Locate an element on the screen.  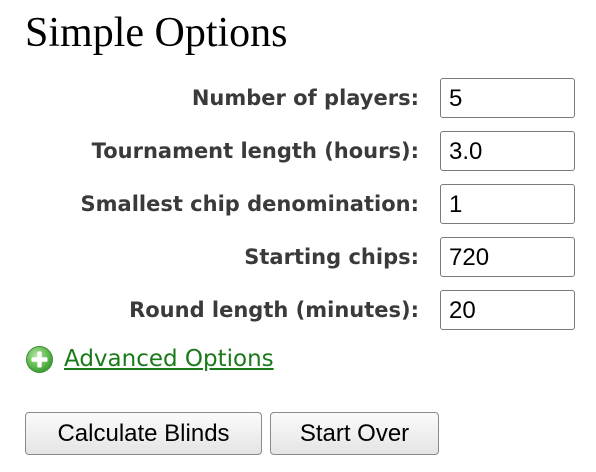
field-row-round-length: Round length (minutes): is located at coordinates (298, 310).